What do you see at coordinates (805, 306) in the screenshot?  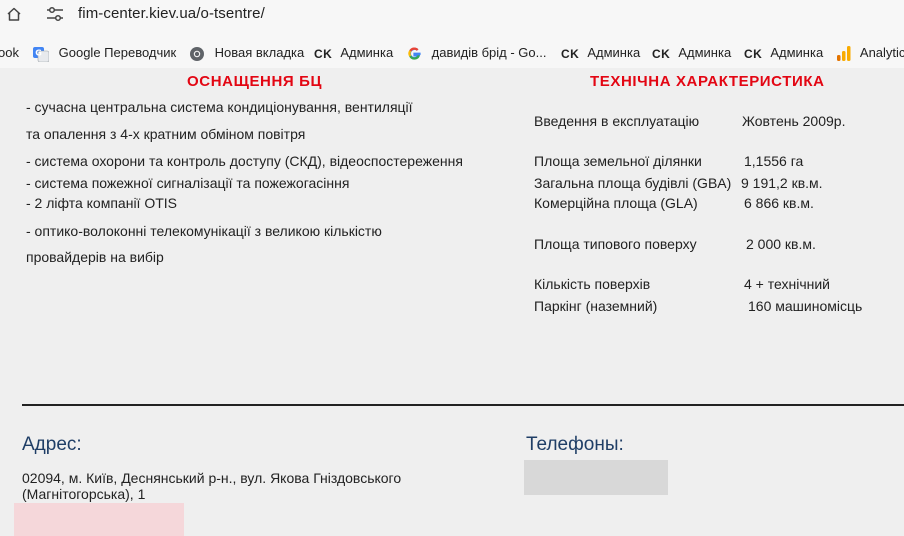 I see `spec-value: 160 машиномісць` at bounding box center [805, 306].